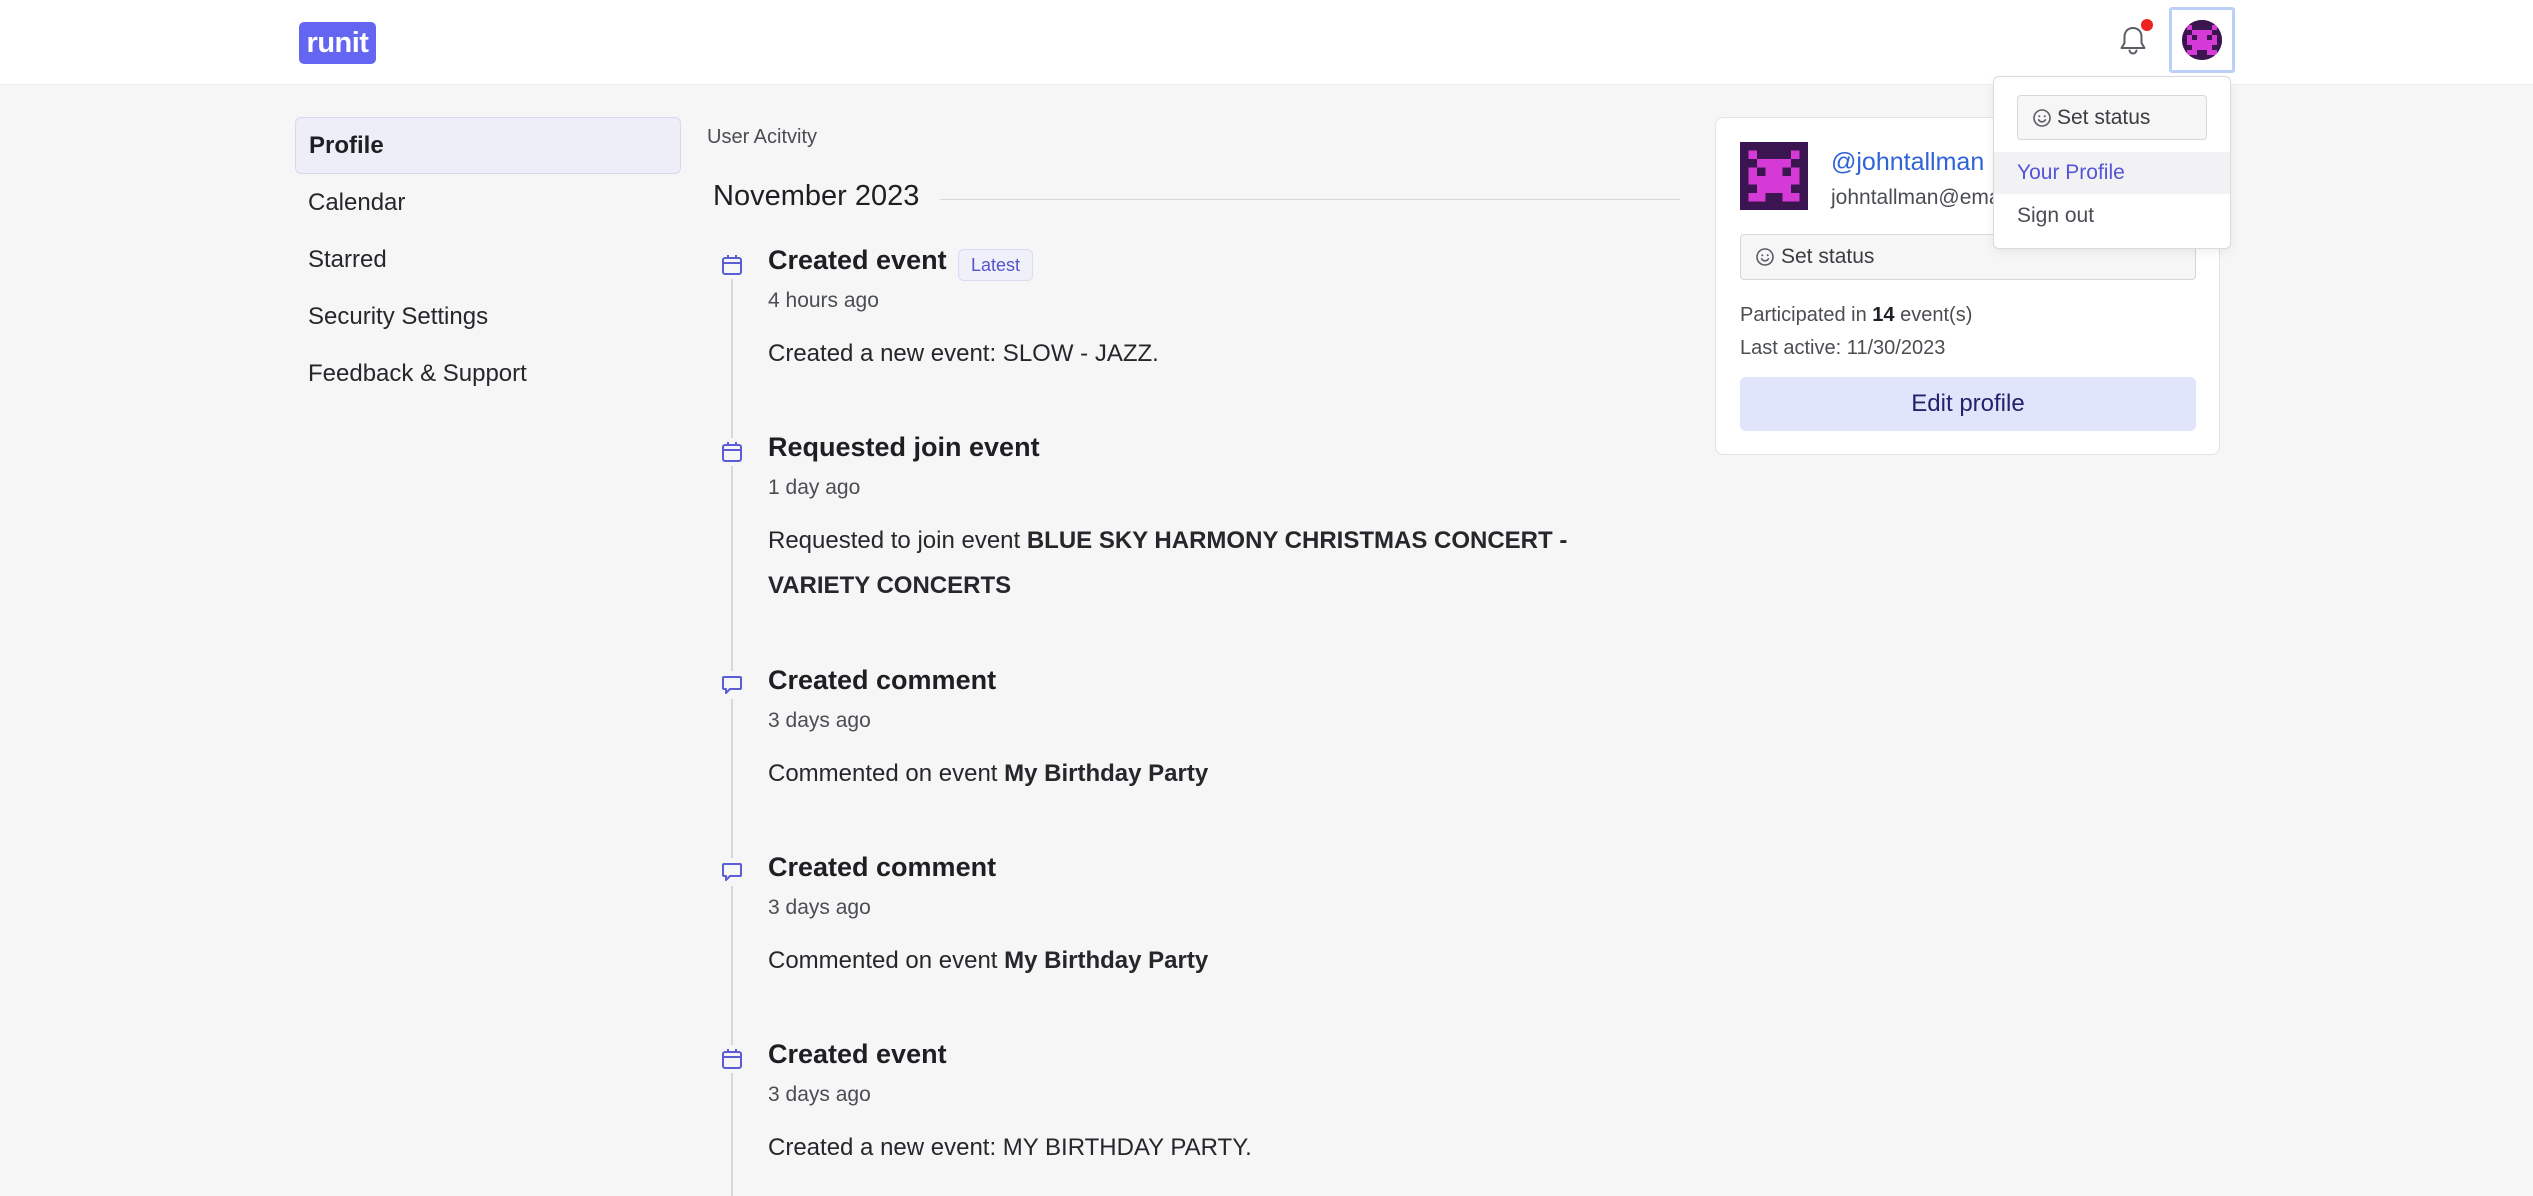  What do you see at coordinates (2112, 173) in the screenshot?
I see `menu-item-your-profile: Your Profile` at bounding box center [2112, 173].